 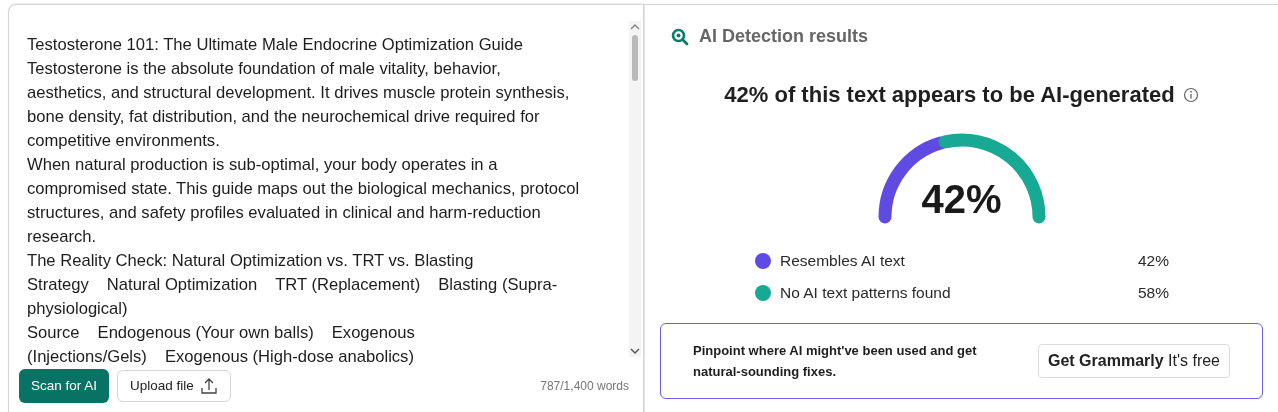 What do you see at coordinates (635, 27) in the screenshot?
I see `scroll-up-icon` at bounding box center [635, 27].